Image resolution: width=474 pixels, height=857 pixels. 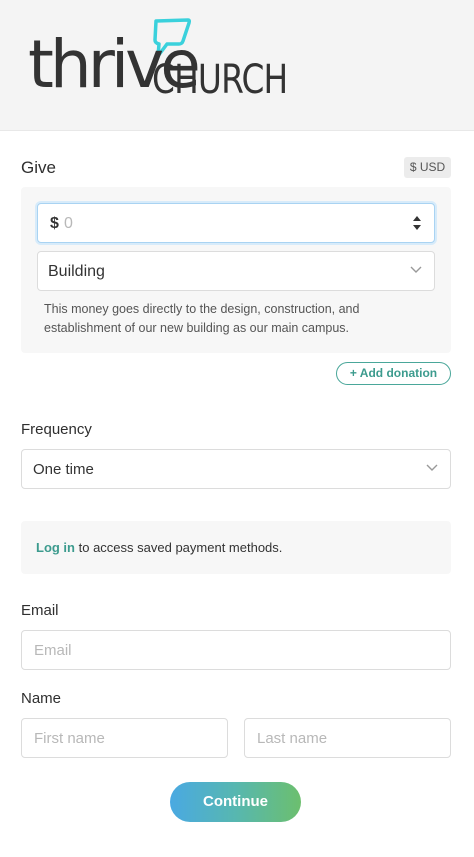 What do you see at coordinates (236, 223) in the screenshot?
I see `amount-input: $ 0` at bounding box center [236, 223].